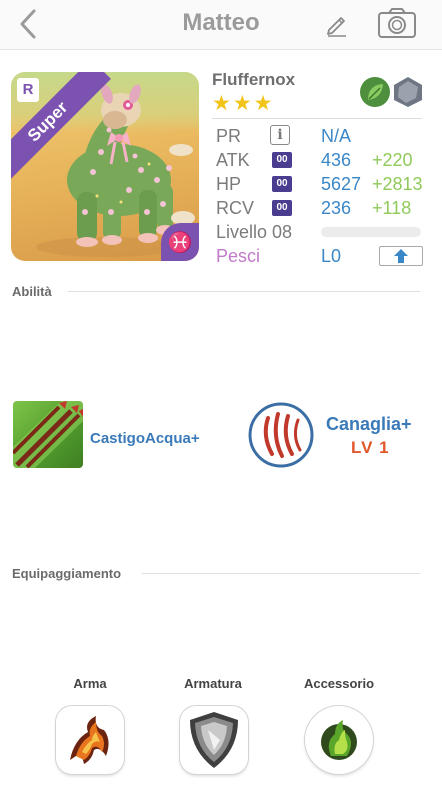 Image resolution: width=442 pixels, height=800 pixels. What do you see at coordinates (336, 160) in the screenshot?
I see `stat-value-atk: 436` at bounding box center [336, 160].